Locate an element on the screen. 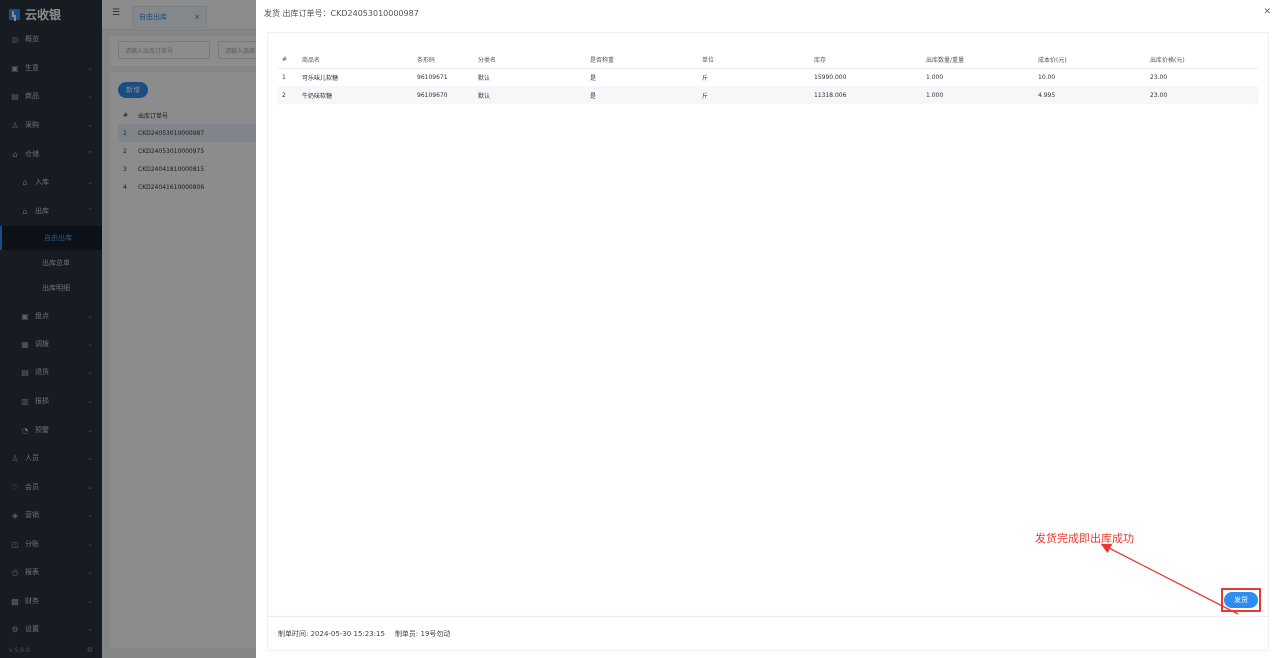 The height and width of the screenshot is (658, 1280). column-header: 出库数量/重量 is located at coordinates (978, 60).